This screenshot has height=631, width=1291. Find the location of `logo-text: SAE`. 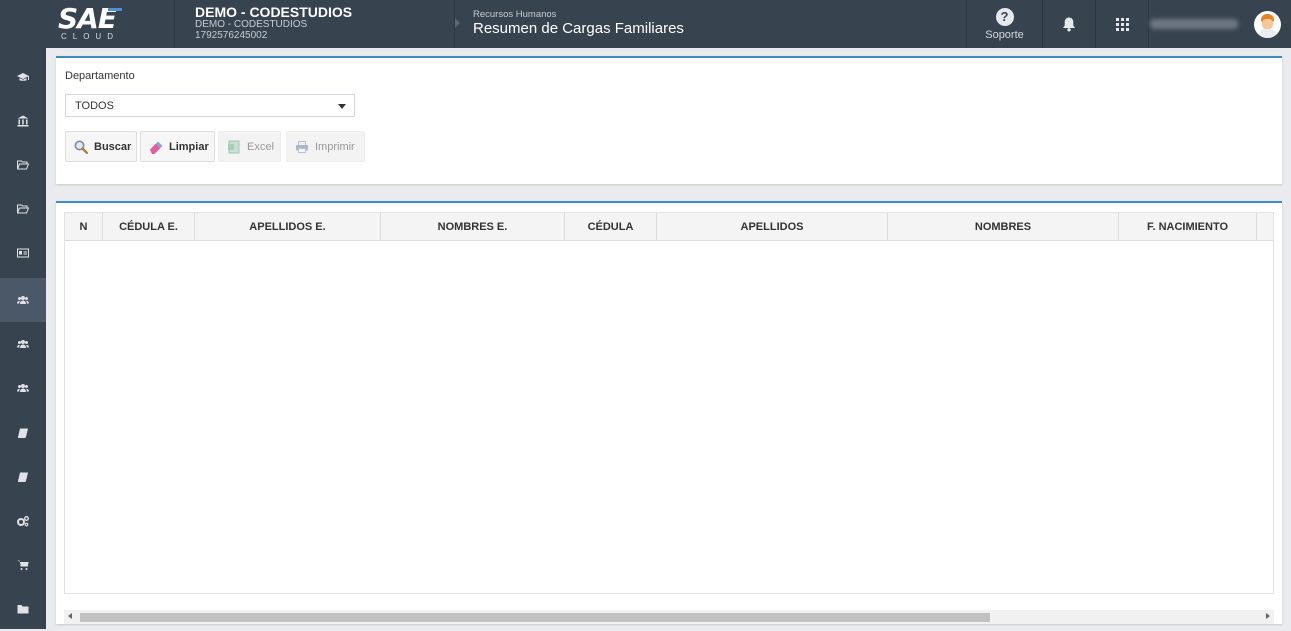

logo-text: SAE is located at coordinates (90, 19).